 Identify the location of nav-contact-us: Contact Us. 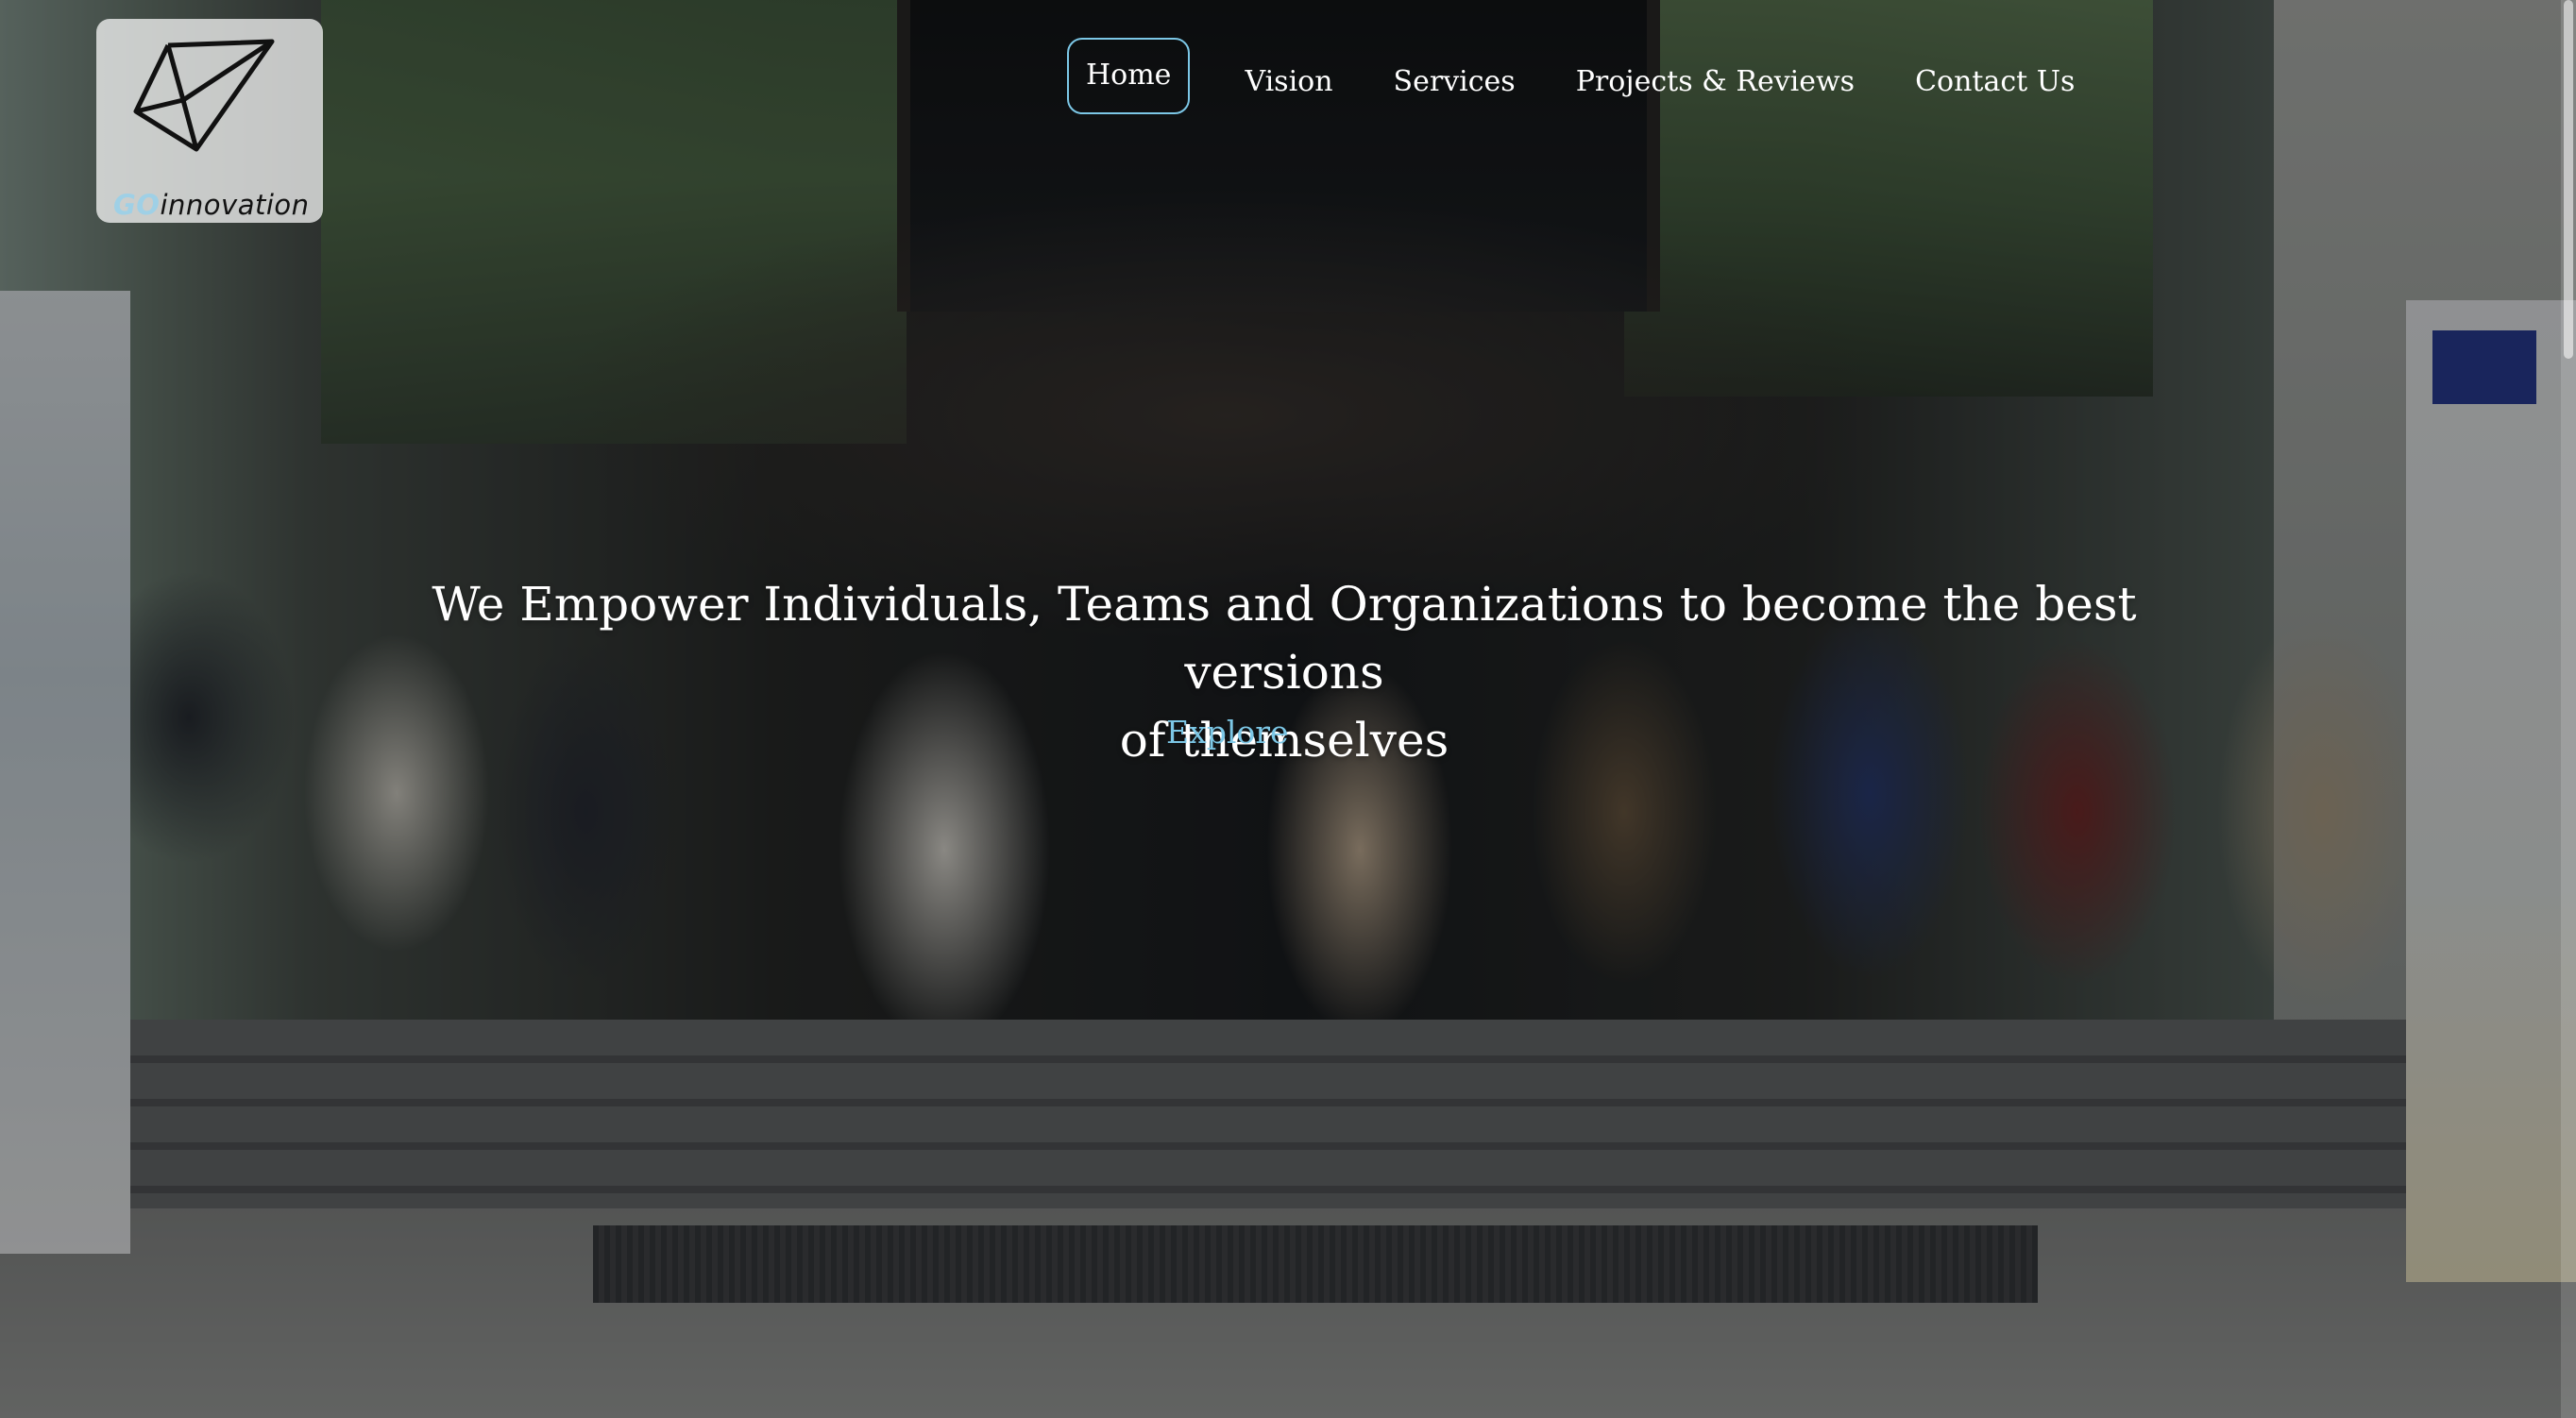
(1995, 81).